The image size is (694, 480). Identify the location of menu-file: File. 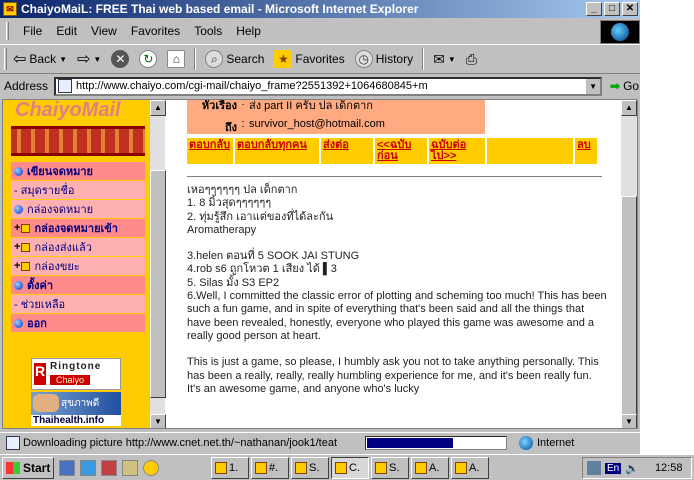
(32, 31).